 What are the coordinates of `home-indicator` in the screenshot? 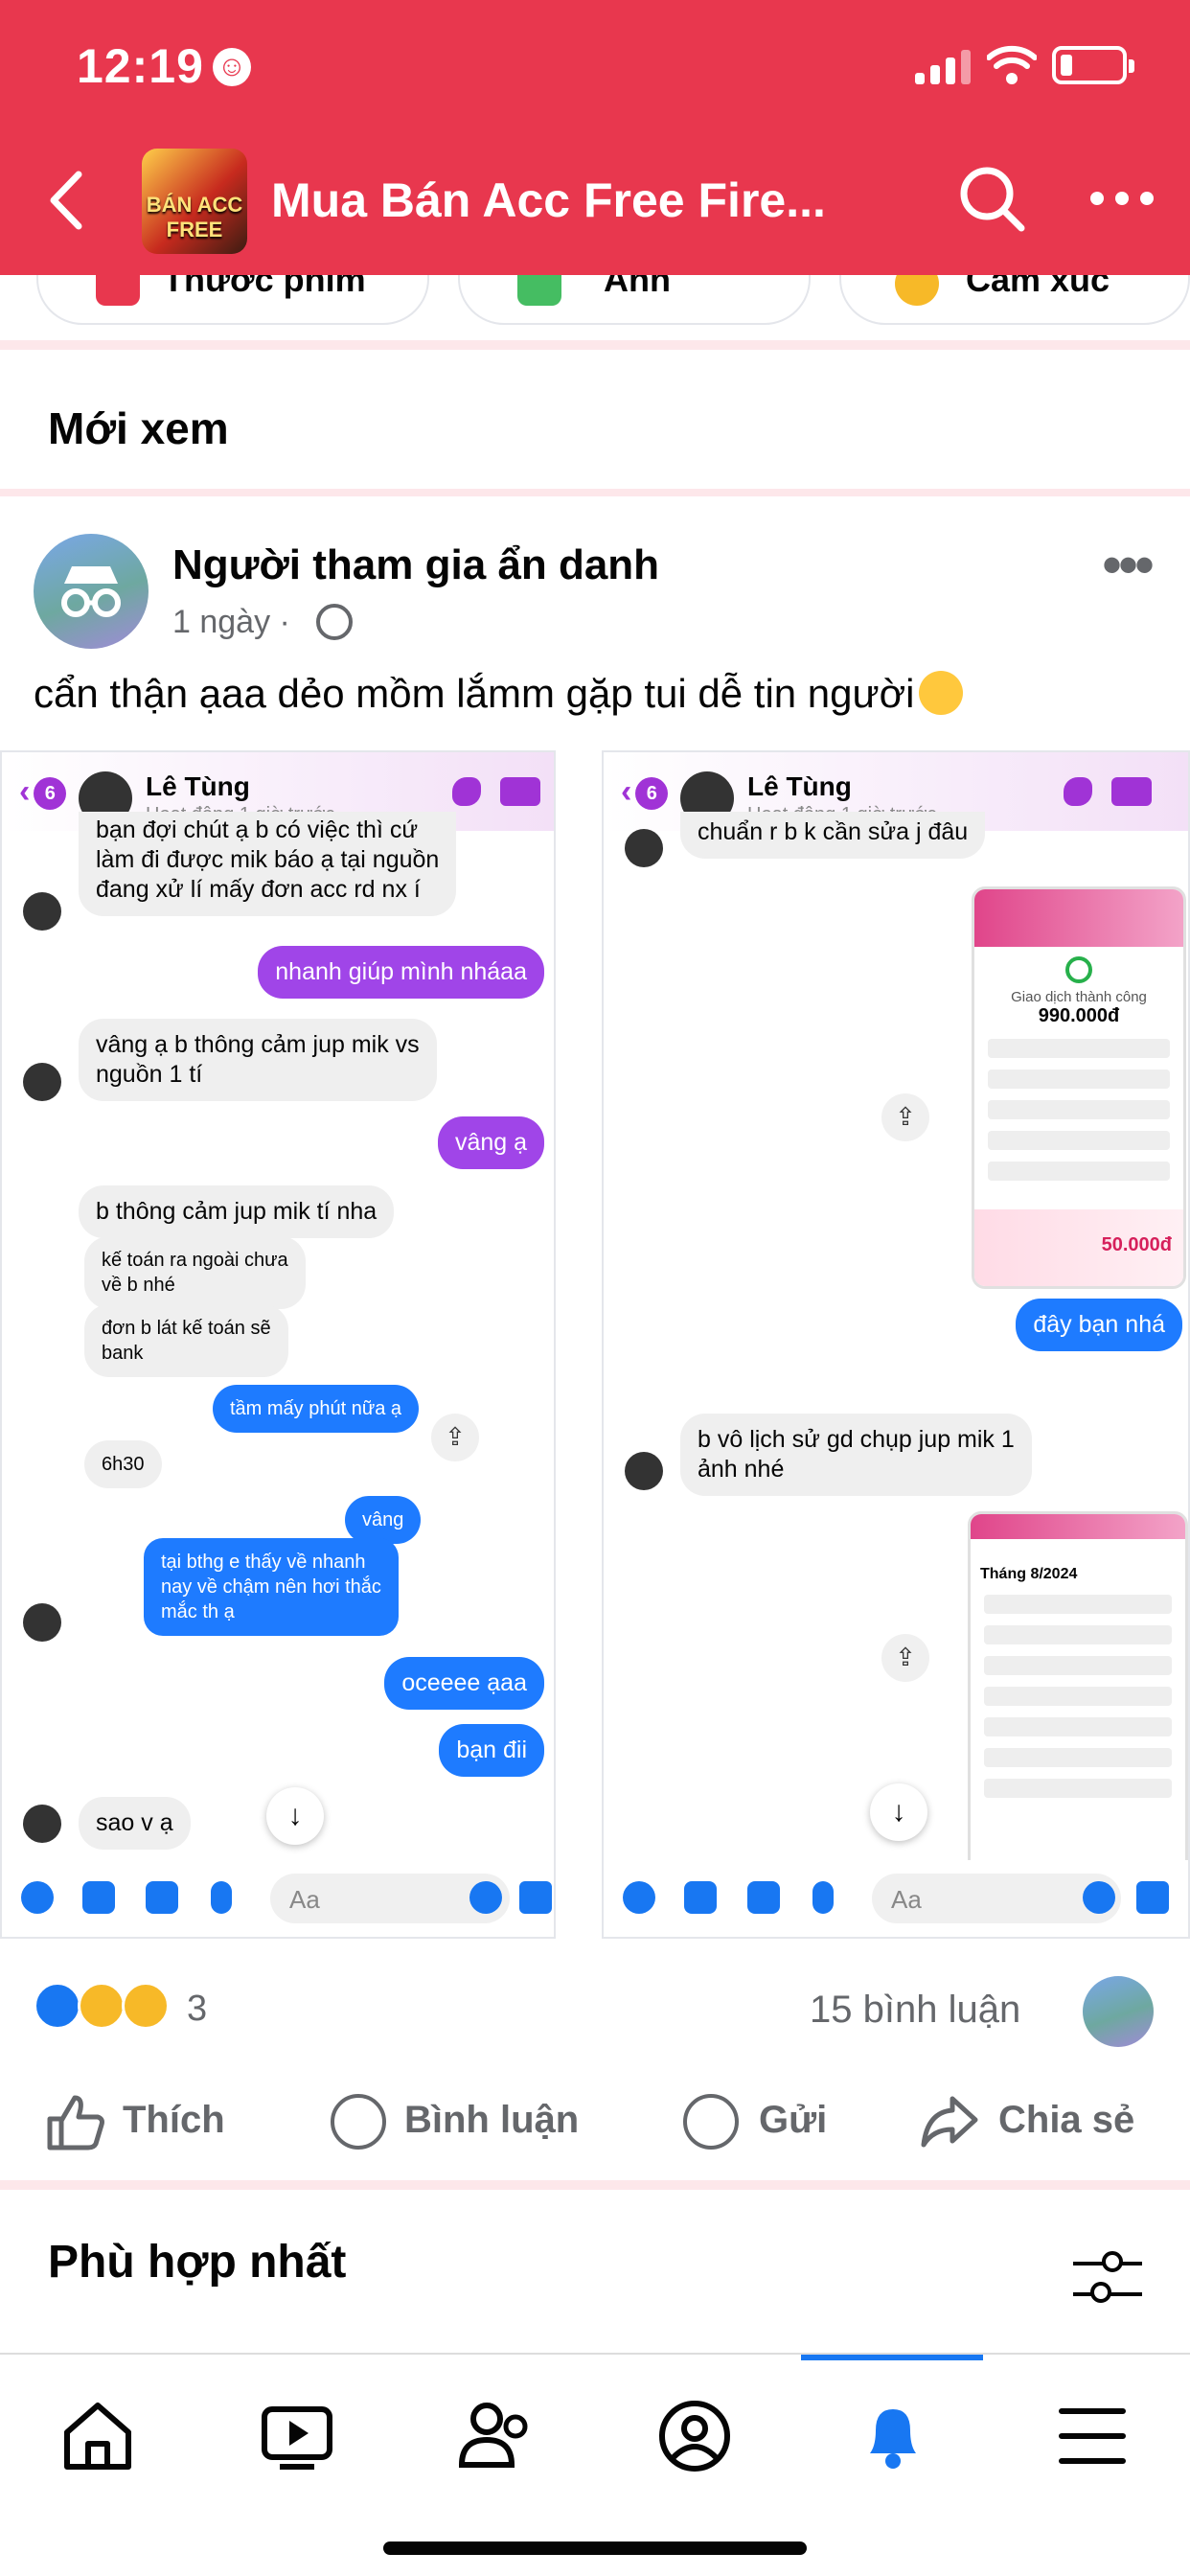 It's located at (595, 2548).